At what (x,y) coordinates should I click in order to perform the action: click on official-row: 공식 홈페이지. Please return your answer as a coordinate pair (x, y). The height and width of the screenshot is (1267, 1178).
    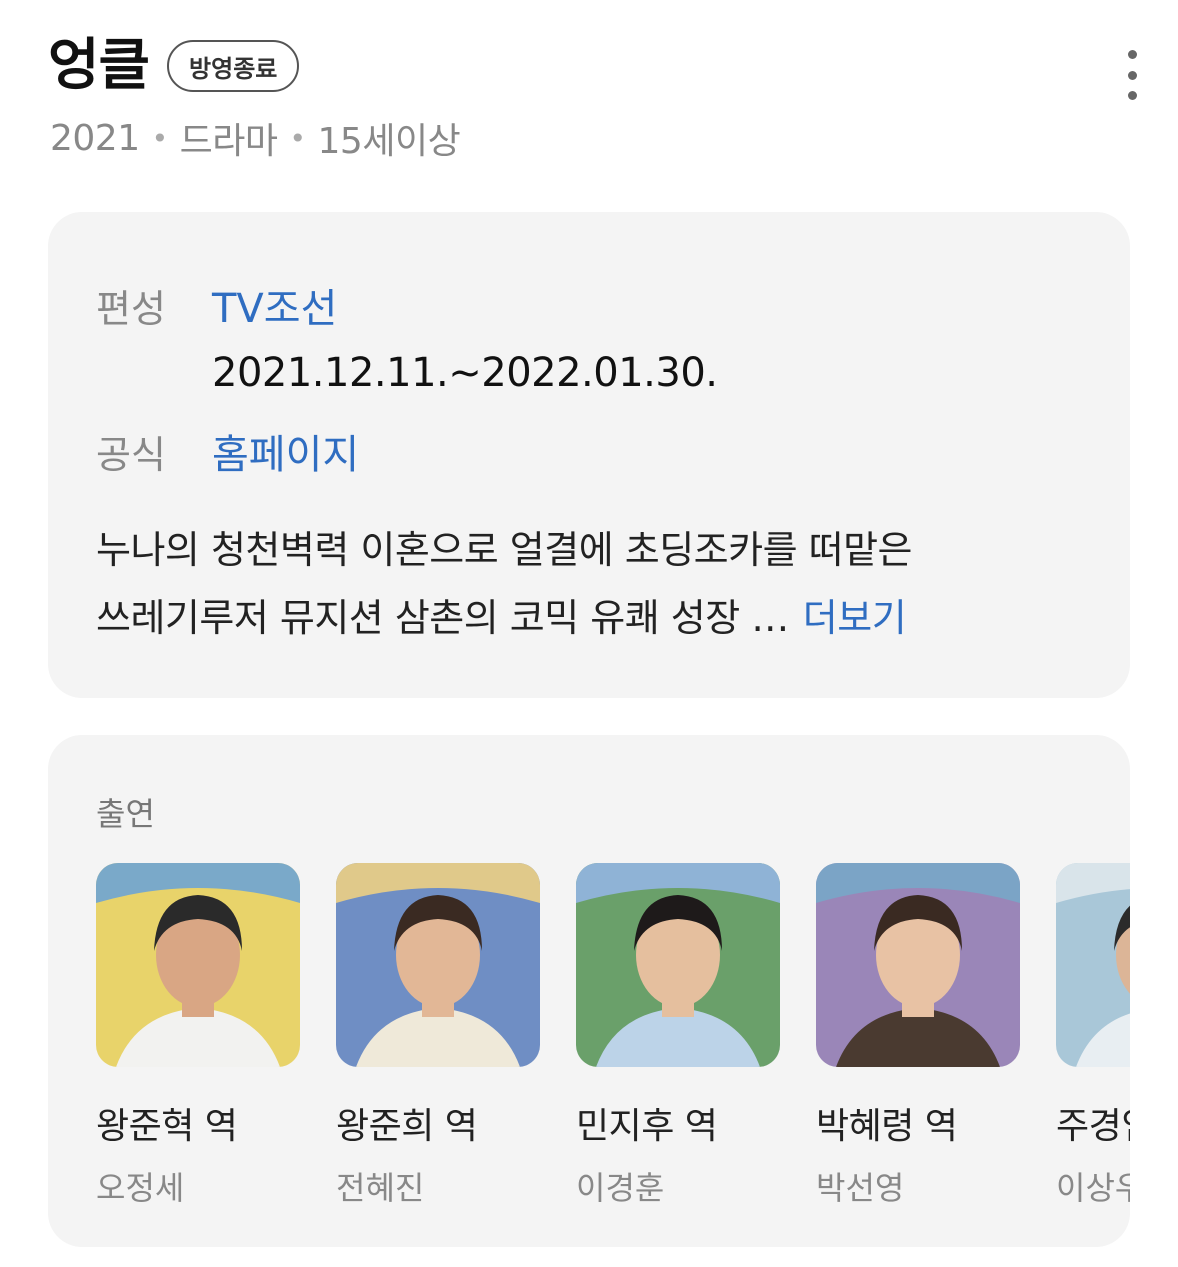
    Looking at the image, I should click on (227, 451).